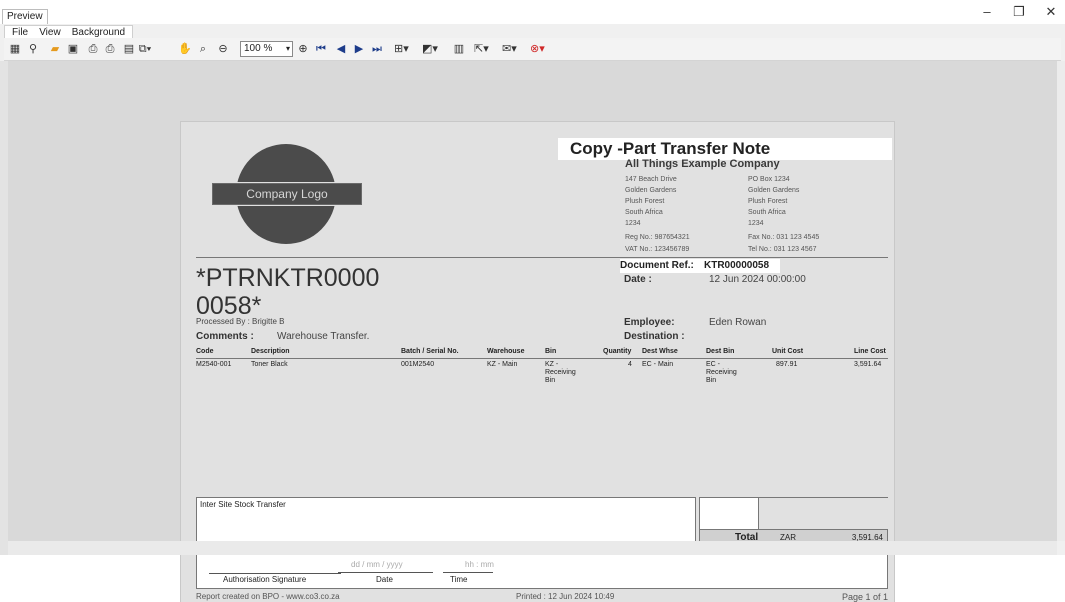  I want to click on send-email-icon: ✉▾, so click(509, 49).